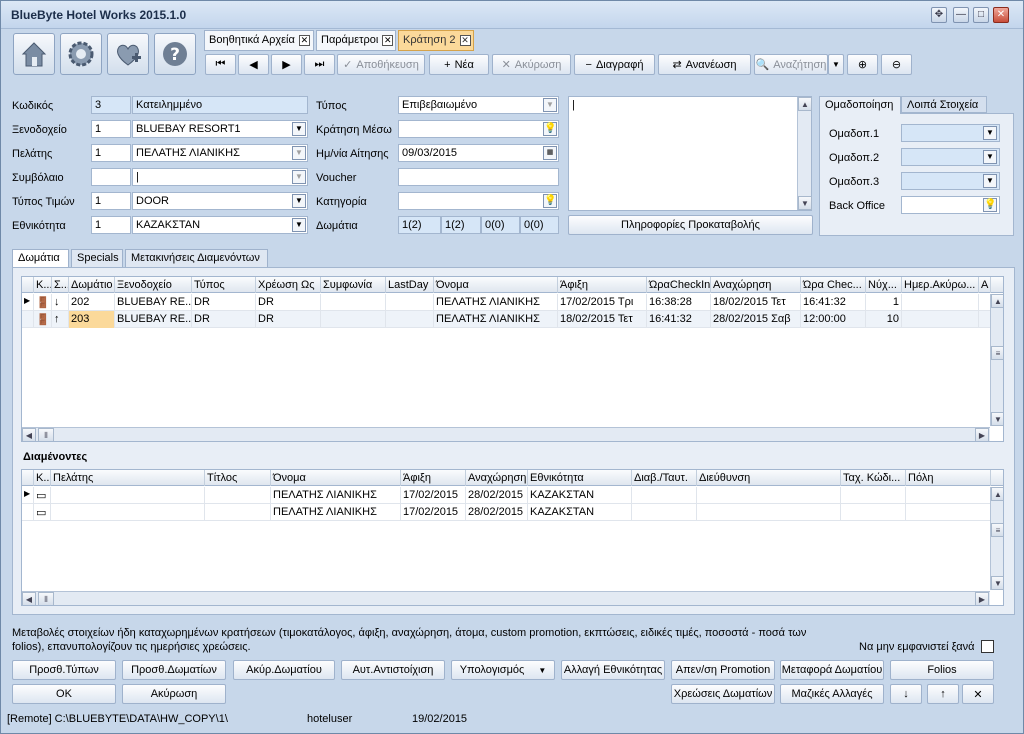  Describe the element at coordinates (723, 670) in the screenshot. I see `promotion-button: Απεν/ση Promotion` at that location.